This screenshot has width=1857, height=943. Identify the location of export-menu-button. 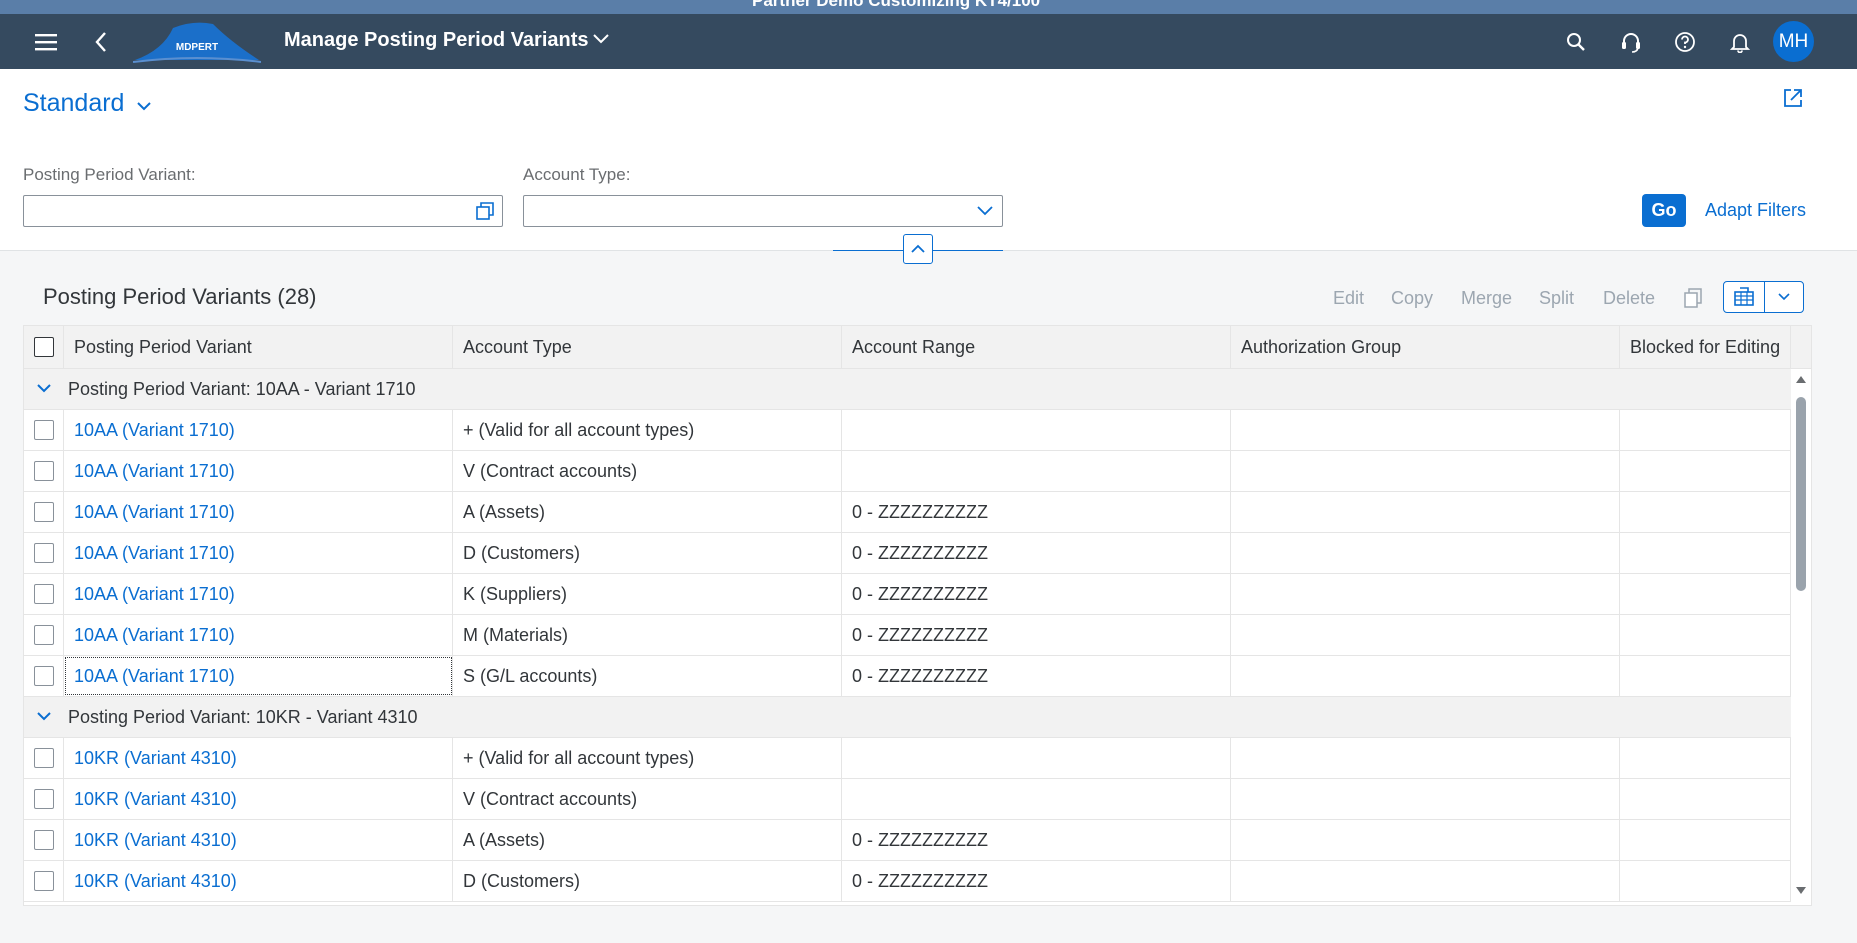
(1783, 297).